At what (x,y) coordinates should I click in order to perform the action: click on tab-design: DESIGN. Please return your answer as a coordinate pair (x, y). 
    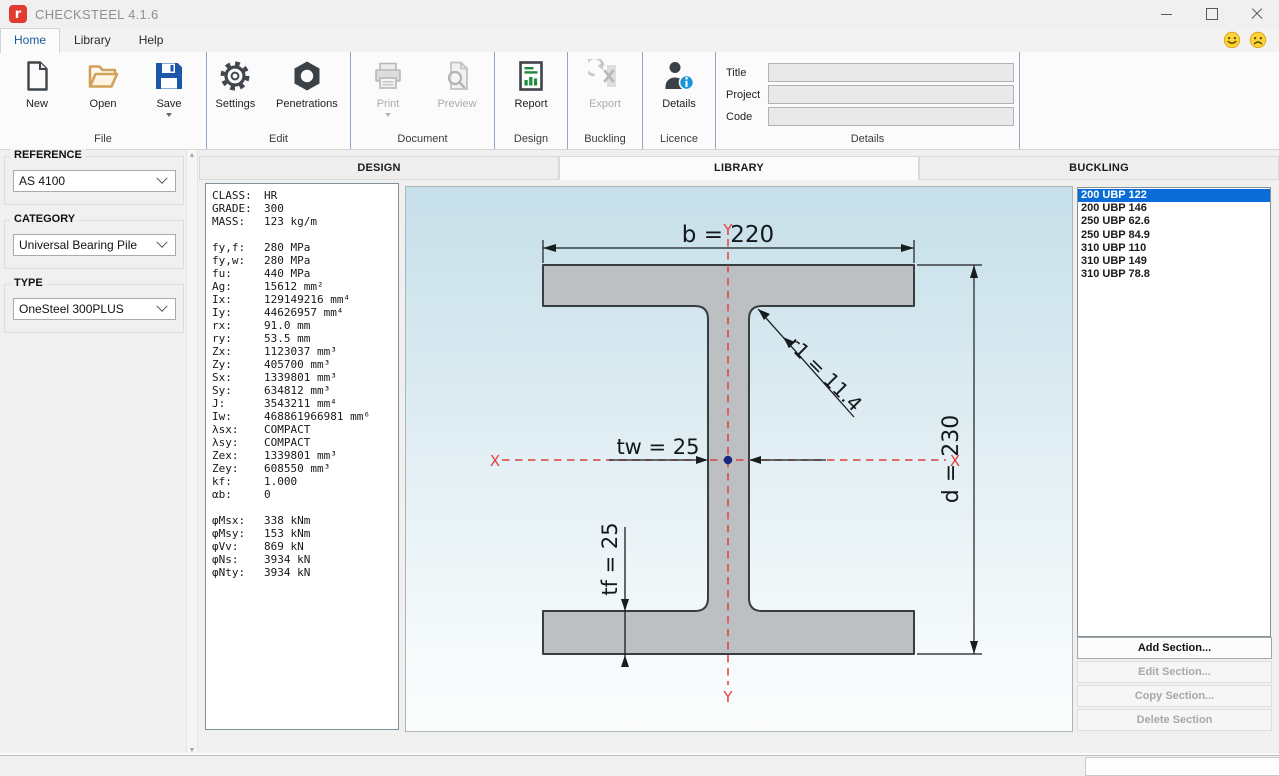
    Looking at the image, I should click on (379, 168).